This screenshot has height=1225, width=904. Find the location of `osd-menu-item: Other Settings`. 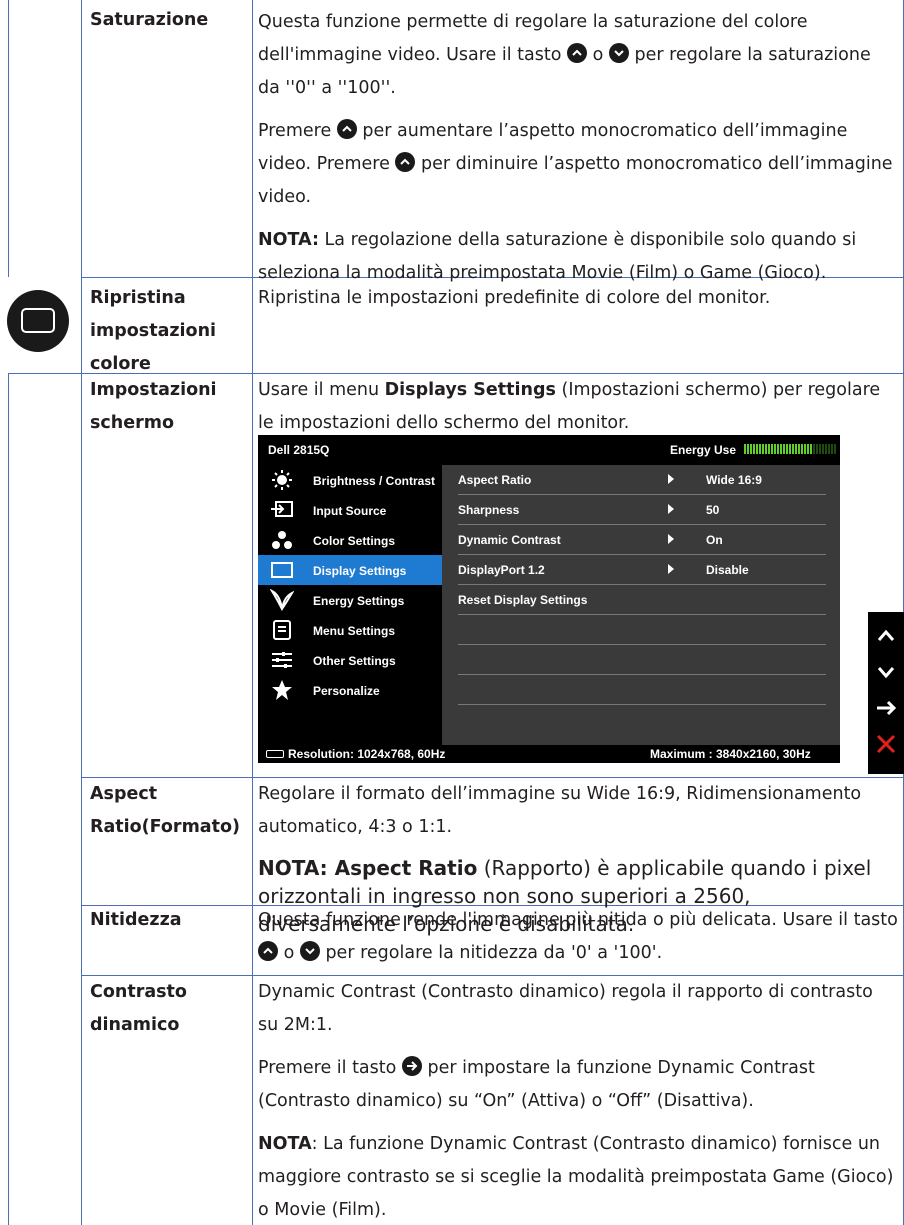

osd-menu-item: Other Settings is located at coordinates (350, 660).